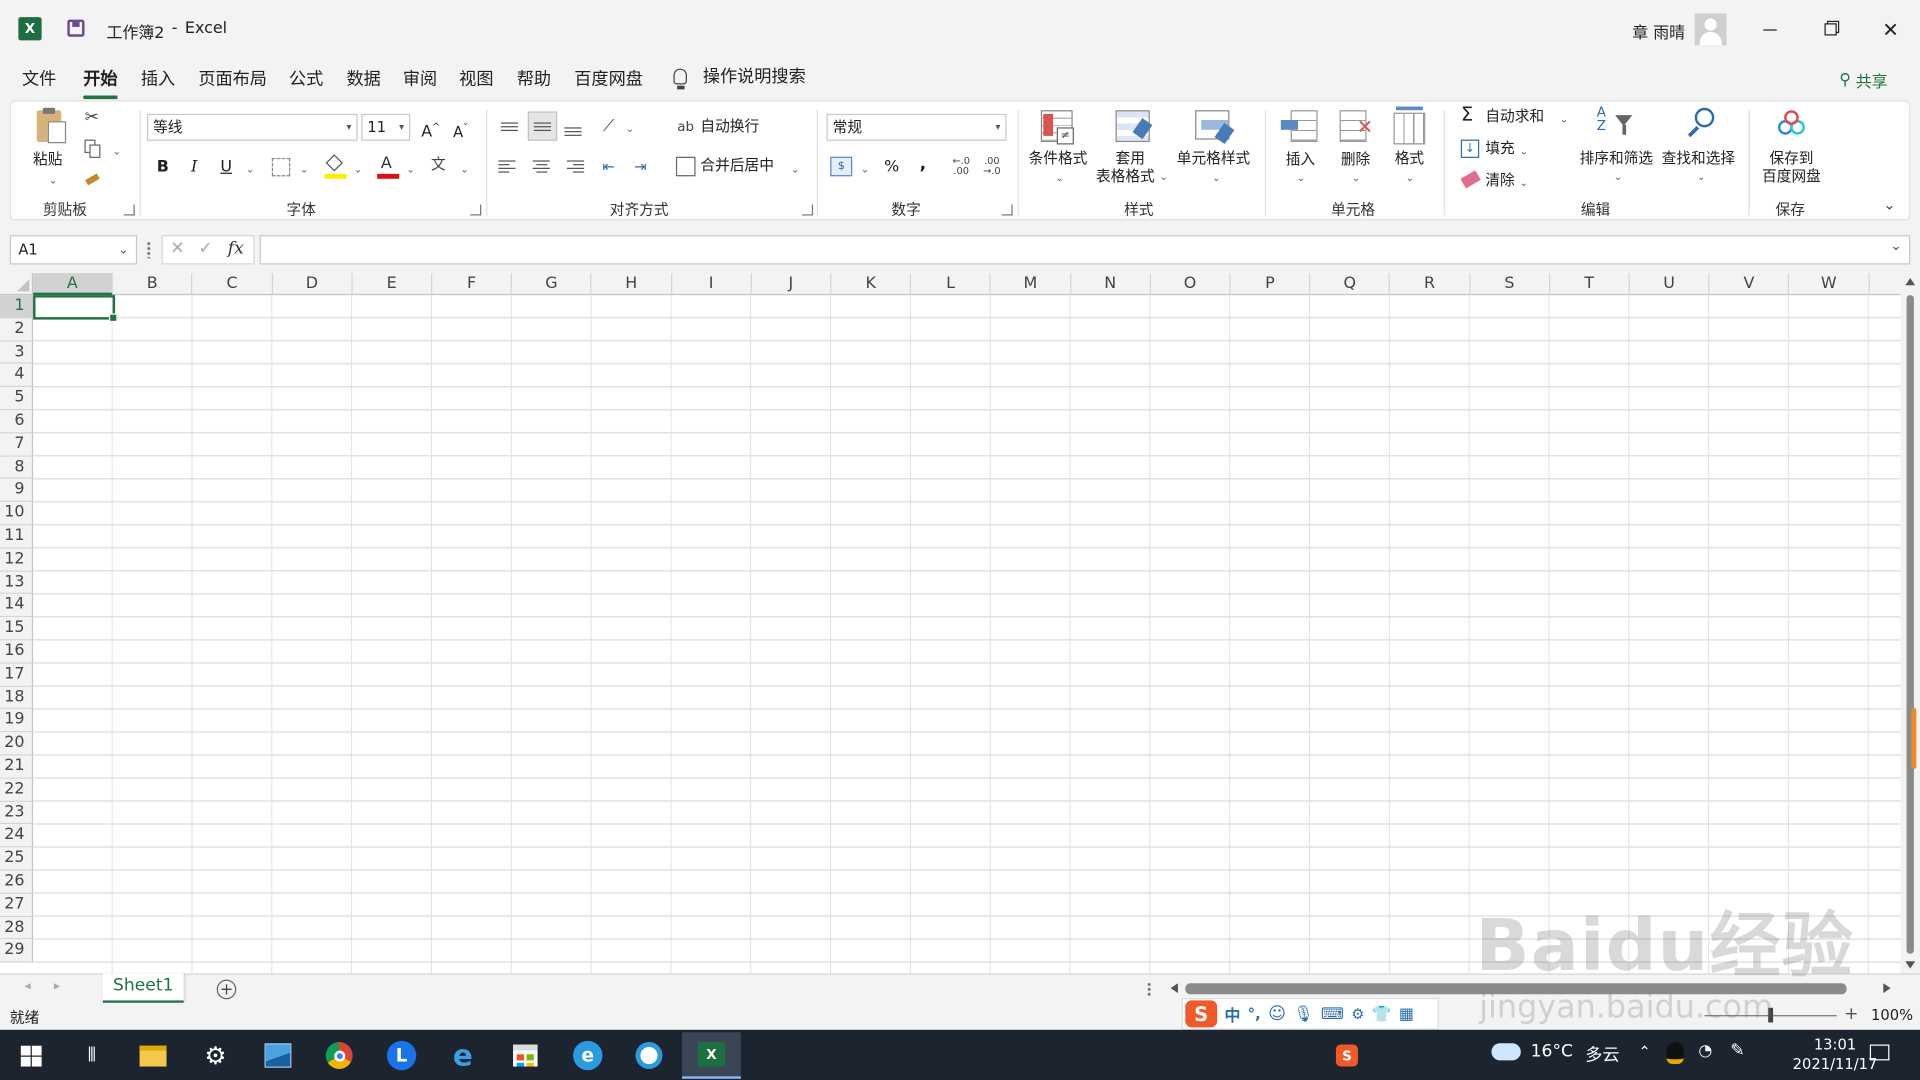 Image resolution: width=1920 pixels, height=1080 pixels. I want to click on prev-sheet-icon: ◂, so click(27, 986).